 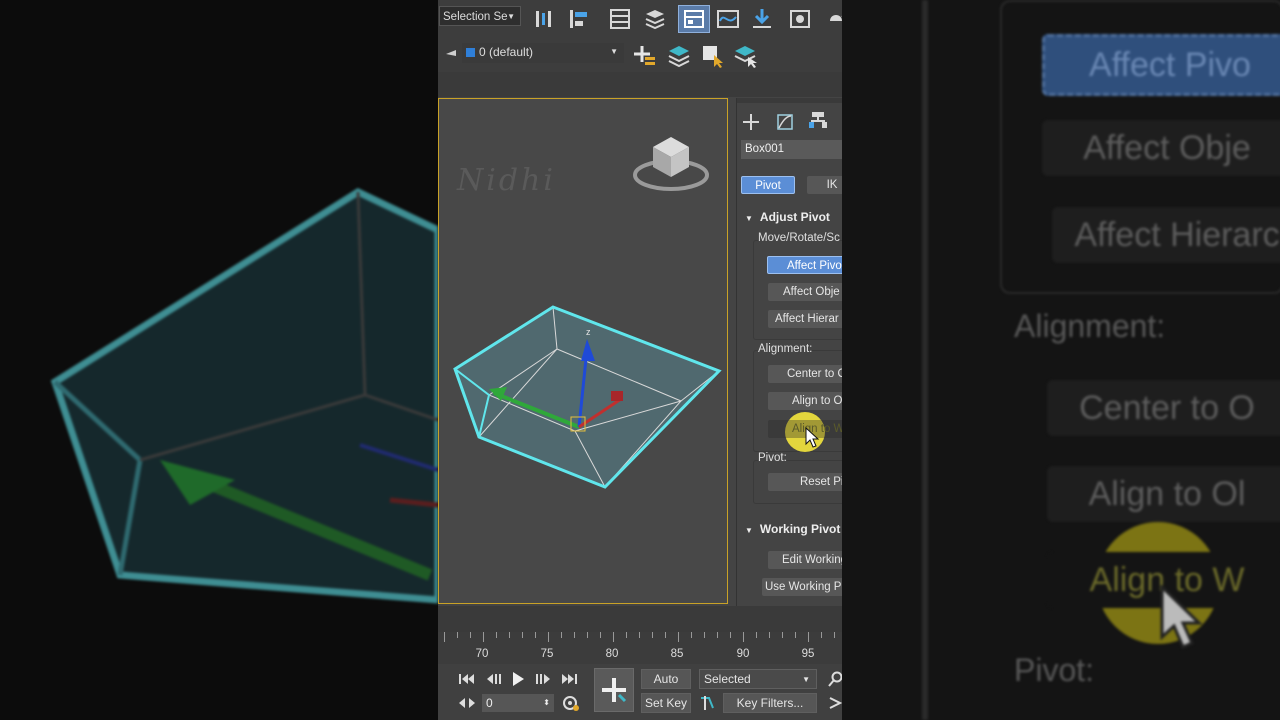 I want to click on schematic-view-icon, so click(x=762, y=19).